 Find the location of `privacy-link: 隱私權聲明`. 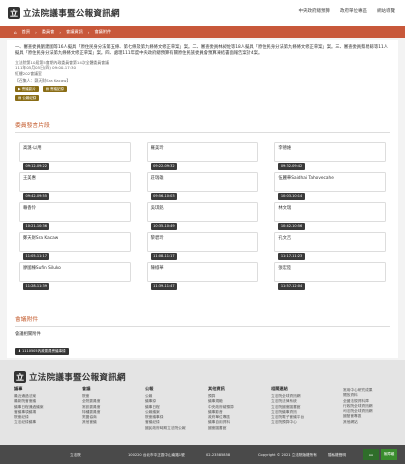

privacy-link: 隱私權聲明 is located at coordinates (337, 455).